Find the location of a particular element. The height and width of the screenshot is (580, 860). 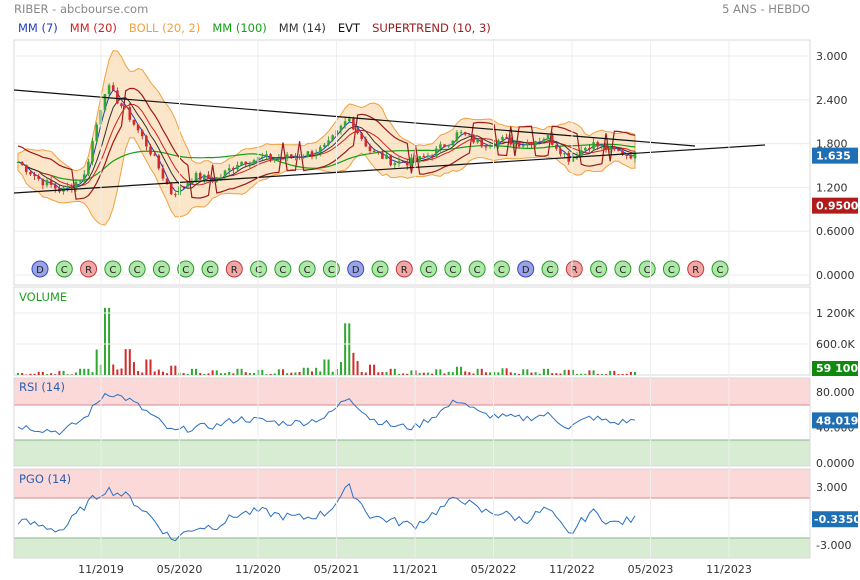

chart-period: 5 ANS - HEBDO is located at coordinates (766, 9).